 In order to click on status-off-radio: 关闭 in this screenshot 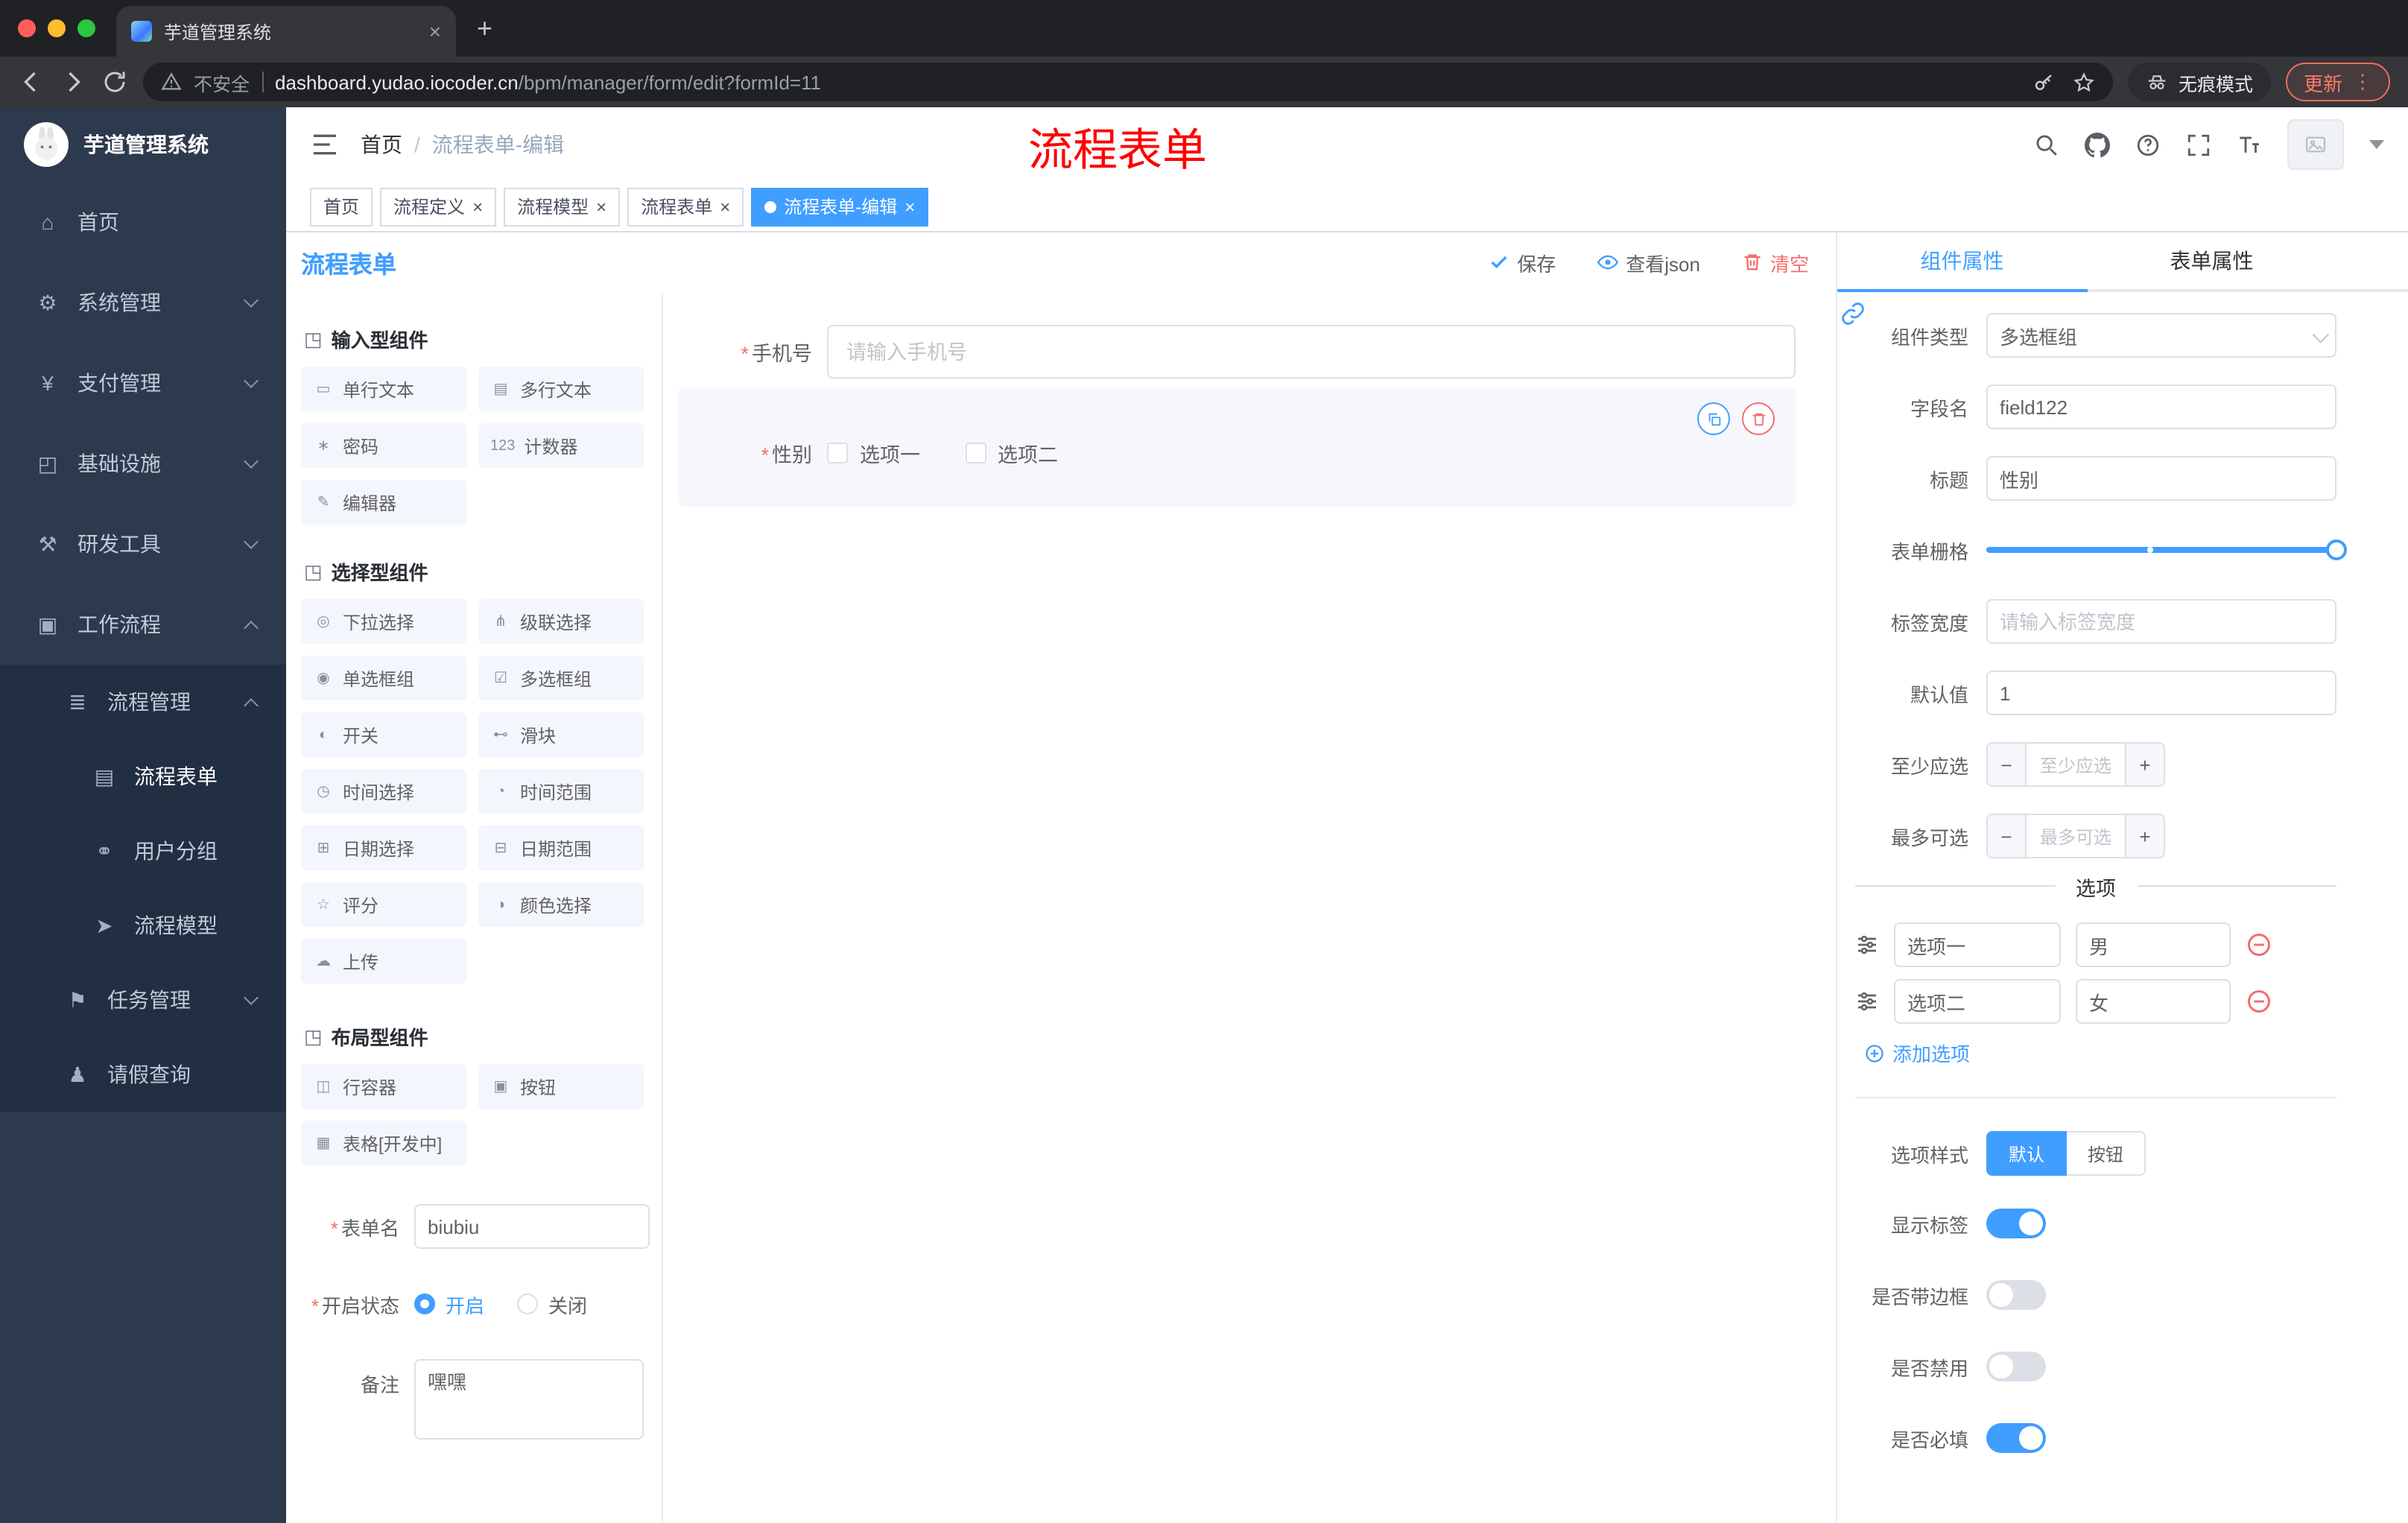, I will do `click(552, 1304)`.